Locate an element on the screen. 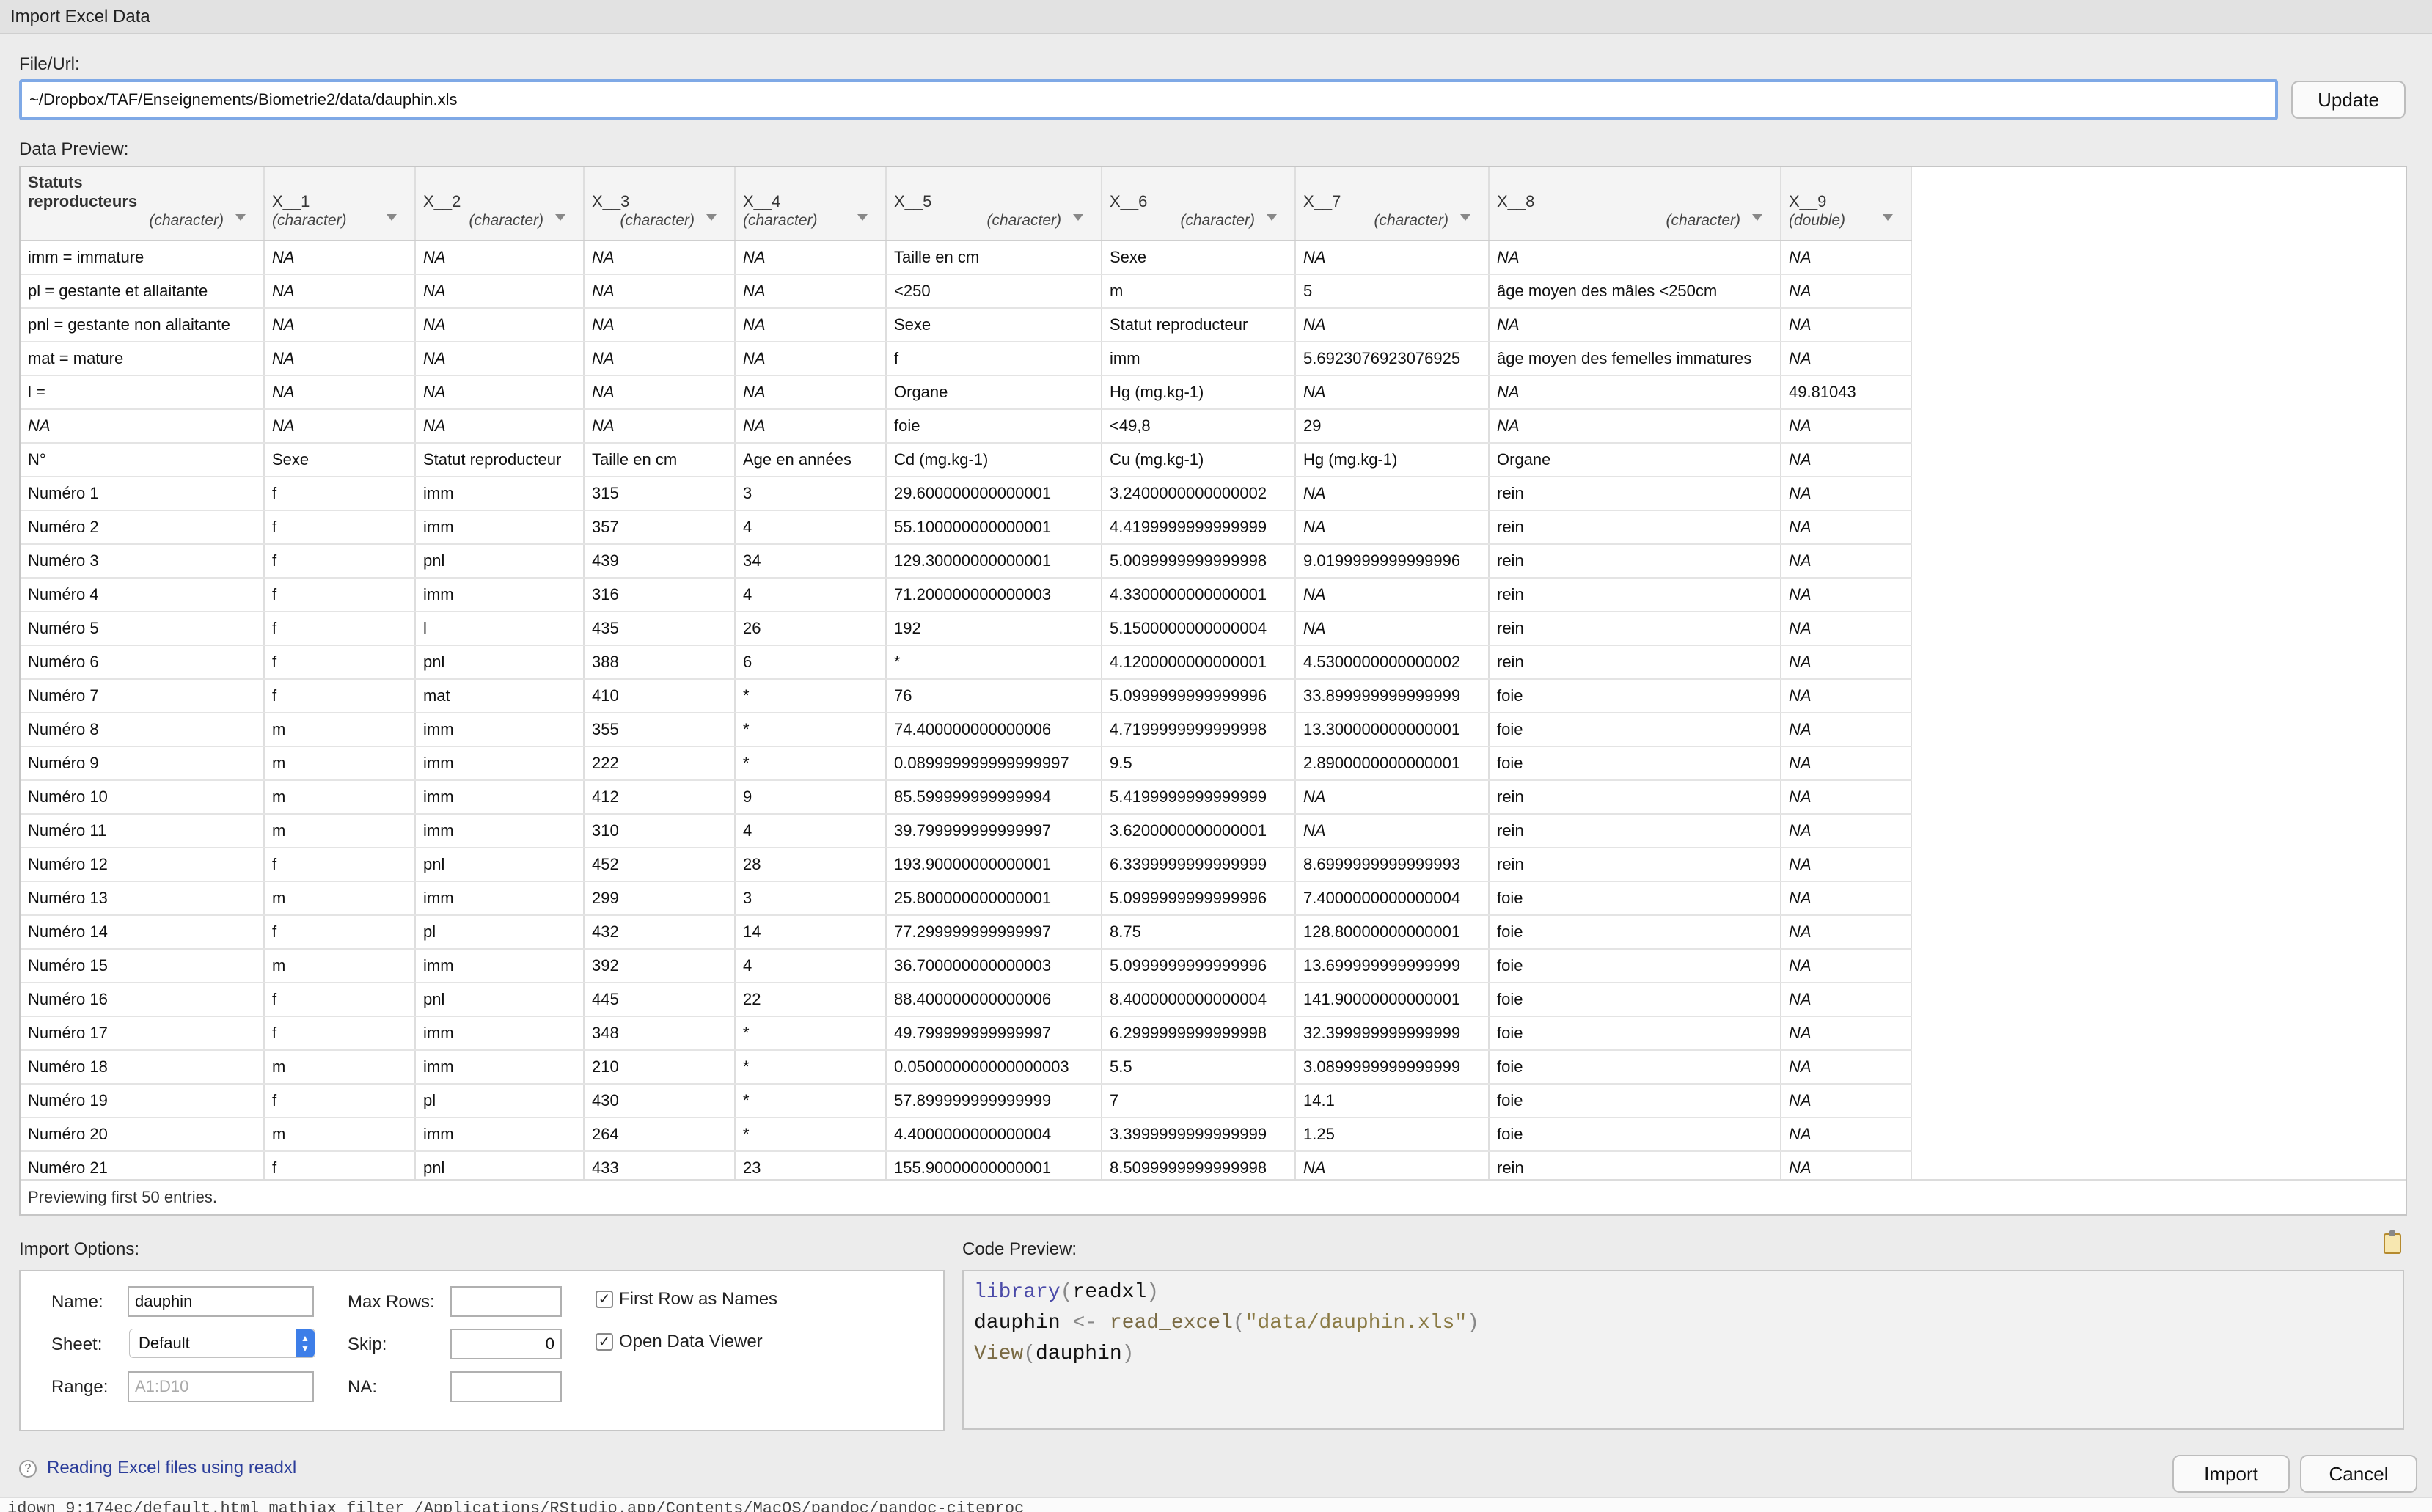  first-row-checkbox: ✓ is located at coordinates (604, 1299).